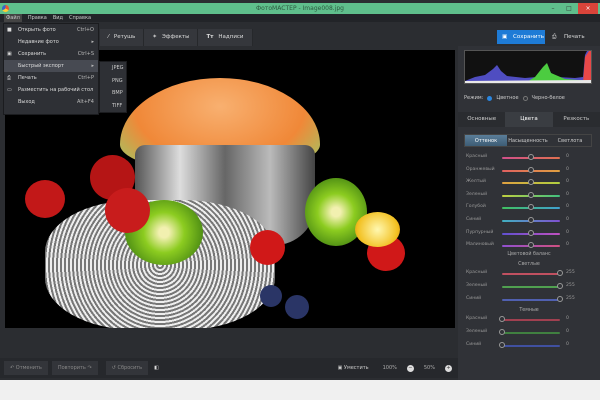  I want to click on blueberry, so click(271, 296).